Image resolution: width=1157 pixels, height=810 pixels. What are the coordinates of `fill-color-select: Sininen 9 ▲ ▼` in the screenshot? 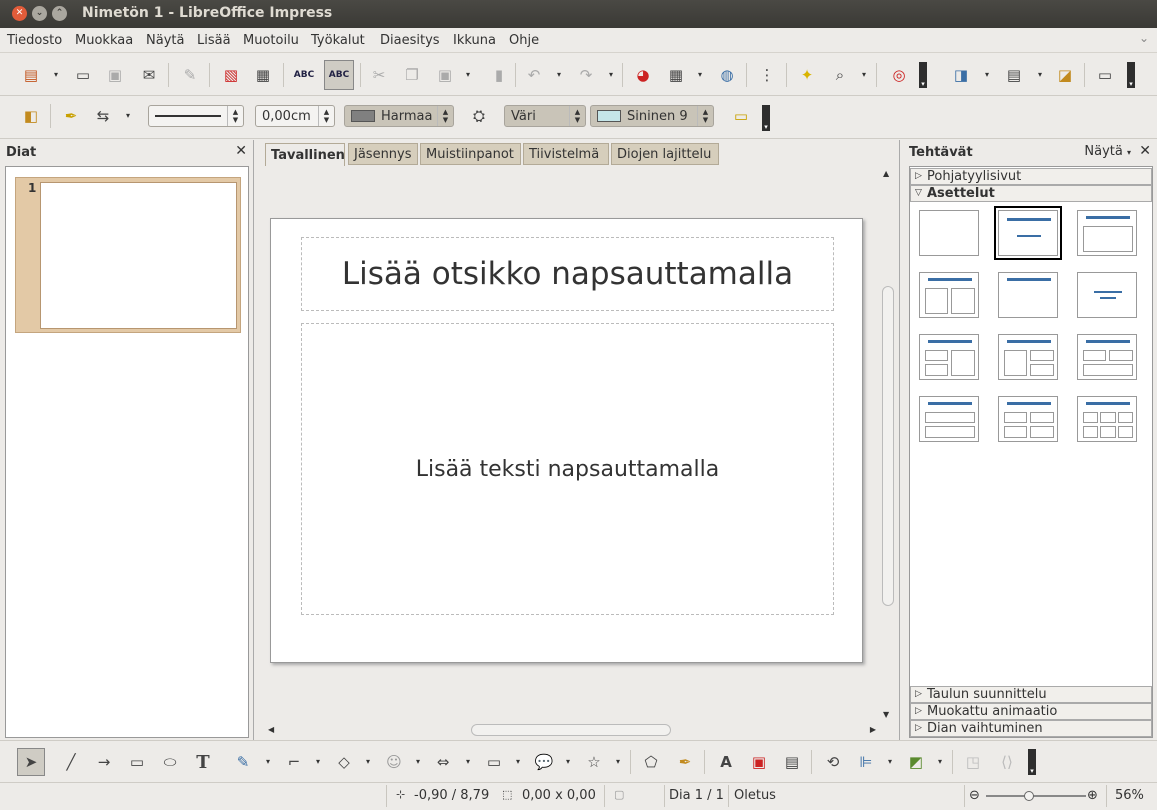 It's located at (652, 116).